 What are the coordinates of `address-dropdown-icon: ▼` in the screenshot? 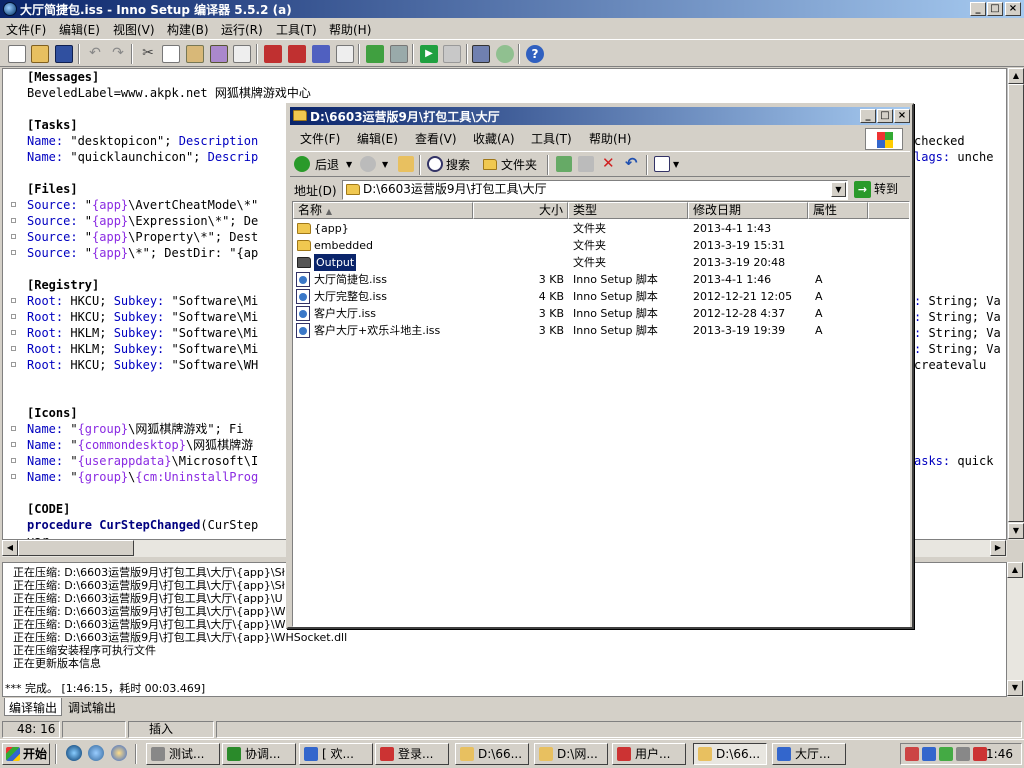 It's located at (838, 189).